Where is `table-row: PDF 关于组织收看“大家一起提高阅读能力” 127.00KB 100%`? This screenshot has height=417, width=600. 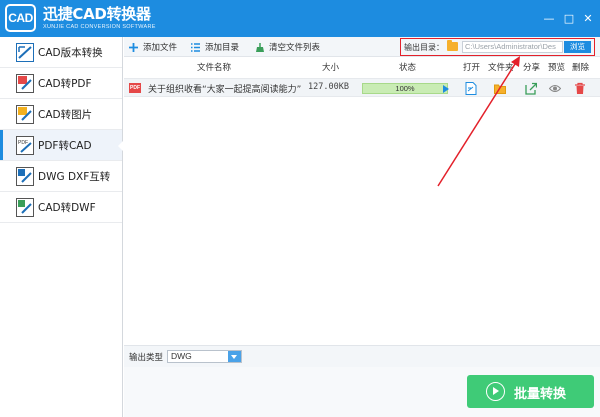 table-row: PDF 关于组织收看“大家一起提高阅读能力” 127.00KB 100% is located at coordinates (362, 87).